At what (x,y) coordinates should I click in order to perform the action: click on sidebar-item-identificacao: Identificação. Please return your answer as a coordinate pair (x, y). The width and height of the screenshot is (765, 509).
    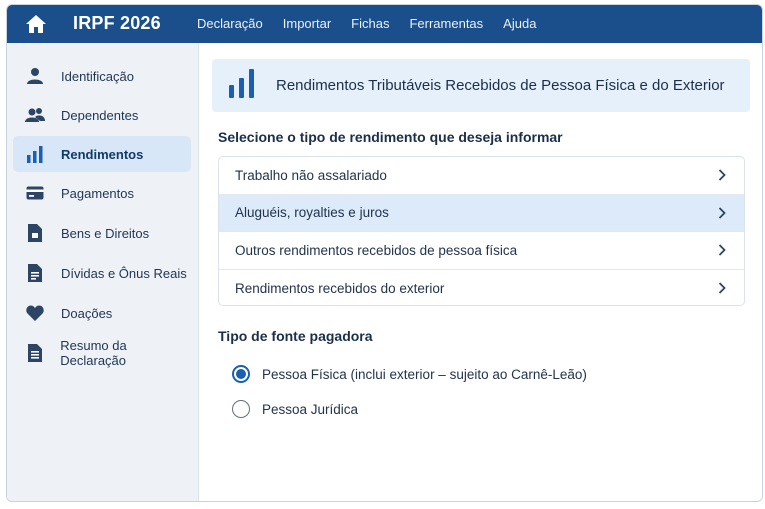
    Looking at the image, I should click on (102, 76).